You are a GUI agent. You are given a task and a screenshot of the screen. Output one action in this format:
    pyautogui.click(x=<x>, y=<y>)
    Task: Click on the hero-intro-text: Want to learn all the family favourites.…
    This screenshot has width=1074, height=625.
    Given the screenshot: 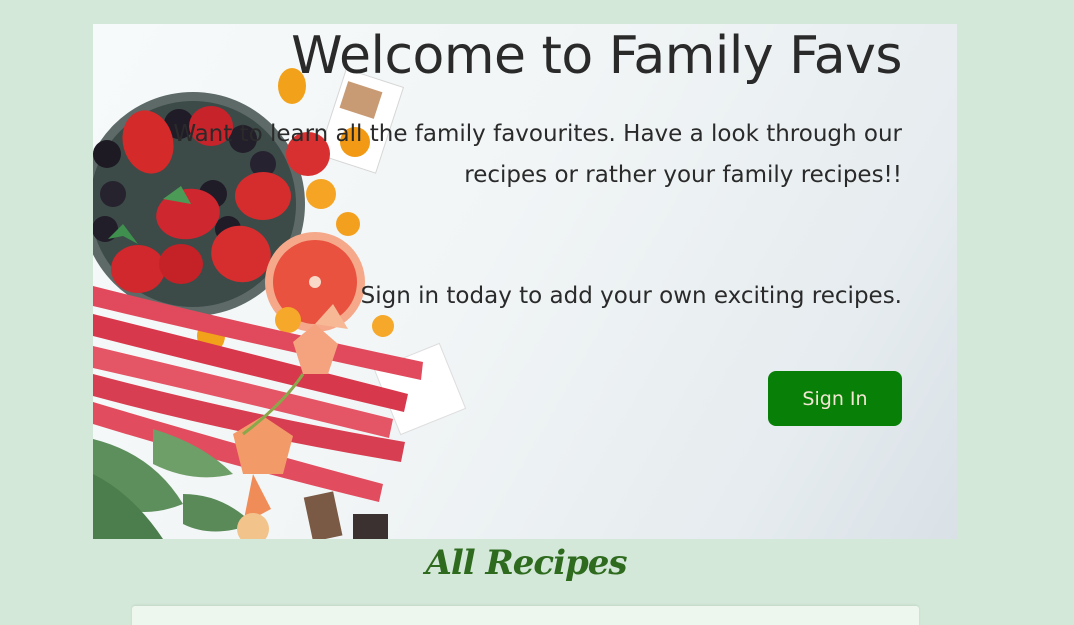 What is the action you would take?
    pyautogui.click(x=537, y=154)
    